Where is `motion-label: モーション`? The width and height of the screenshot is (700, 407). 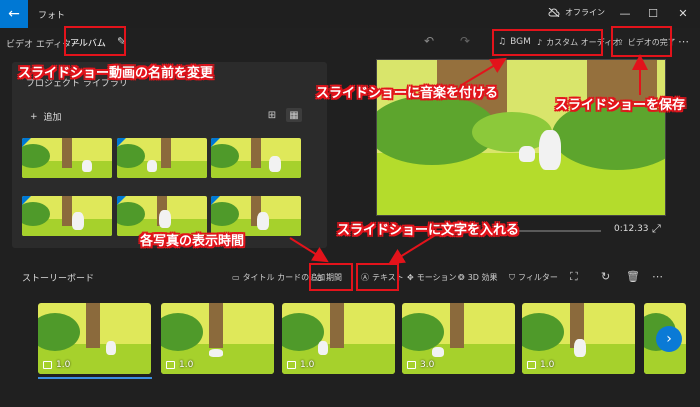 motion-label: モーション is located at coordinates (436, 277).